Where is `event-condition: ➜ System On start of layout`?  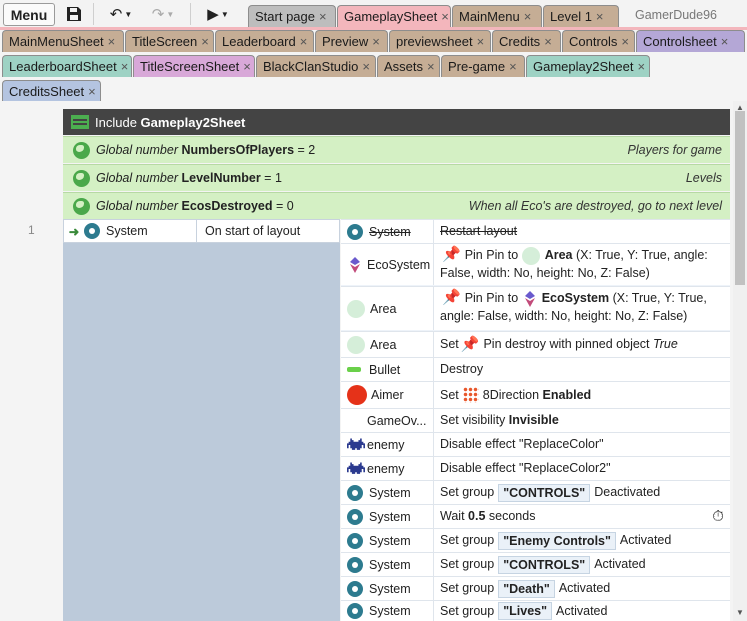 event-condition: ➜ System On start of layout is located at coordinates (201, 231).